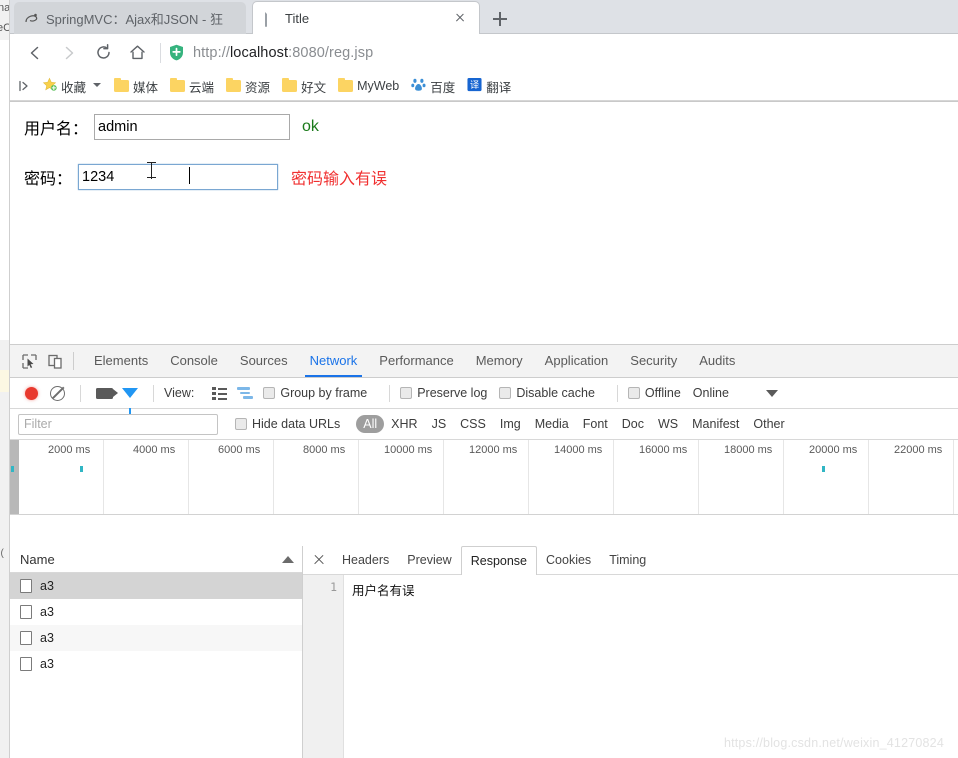  I want to click on filter-type-xhr: XHR, so click(404, 424).